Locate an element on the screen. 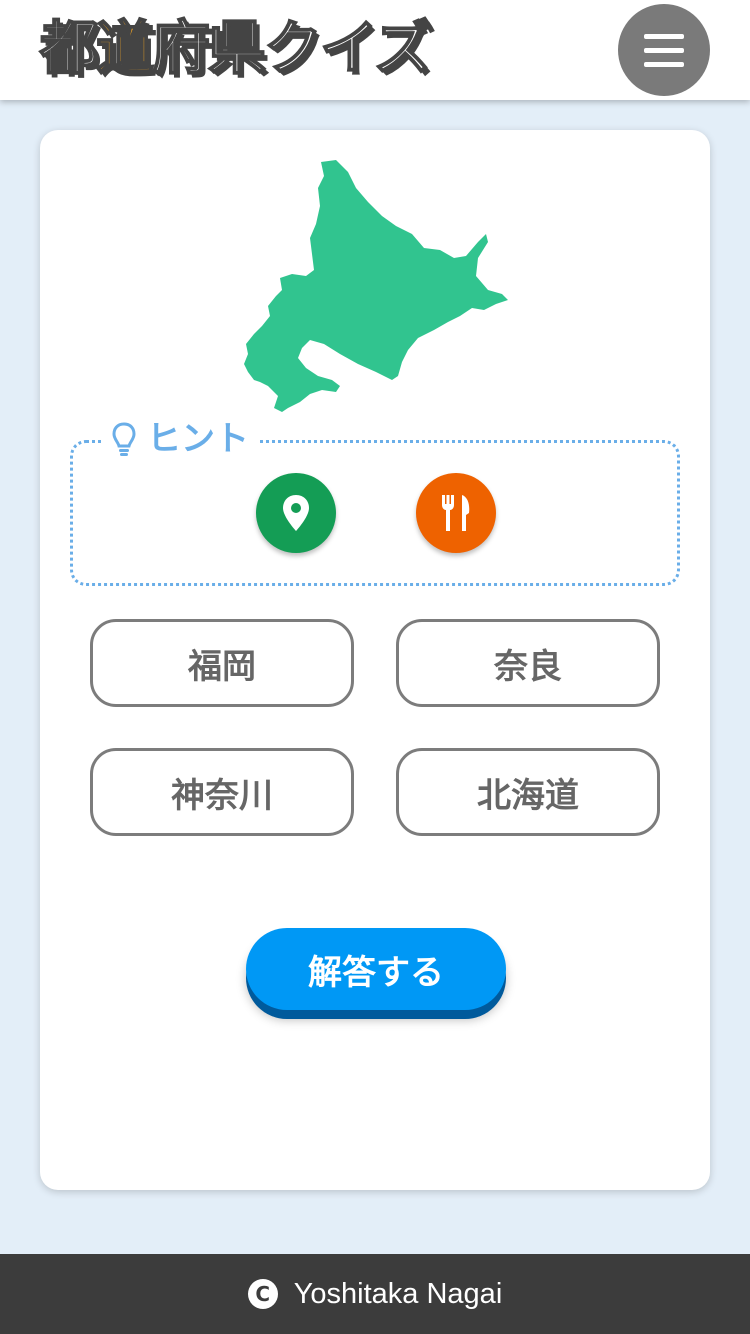 This screenshot has height=1334, width=750. app-header: 都道府県クイズ is located at coordinates (375, 50).